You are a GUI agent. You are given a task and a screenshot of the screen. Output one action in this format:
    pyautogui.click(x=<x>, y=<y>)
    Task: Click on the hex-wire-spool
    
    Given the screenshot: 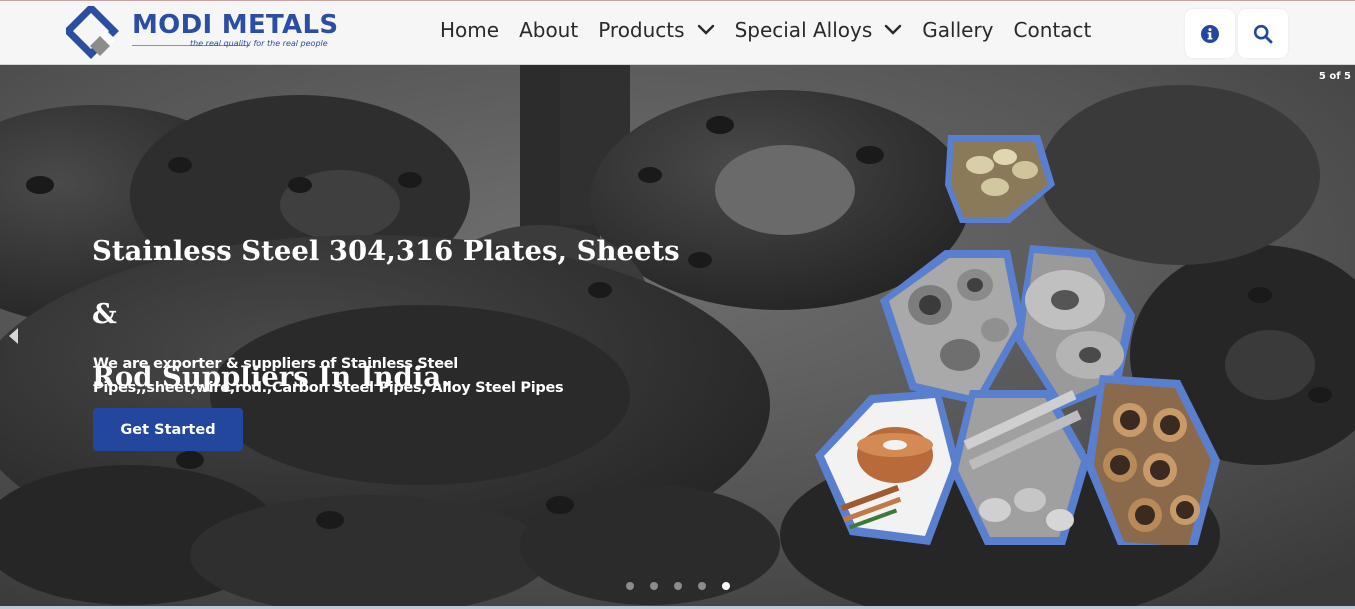 What is the action you would take?
    pyautogui.click(x=887, y=467)
    